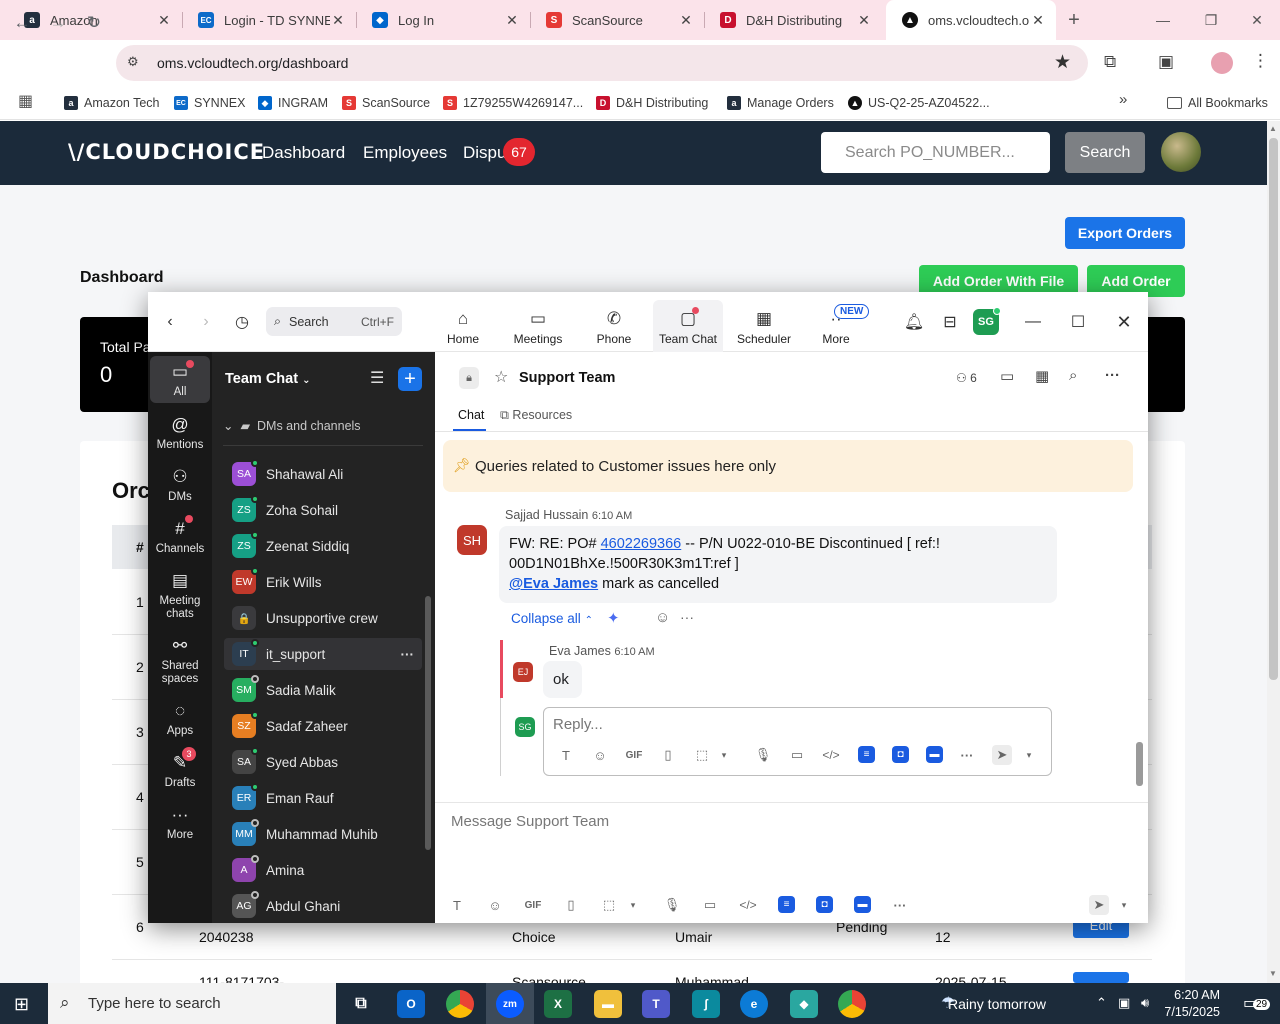 This screenshot has height=1024, width=1280. I want to click on members-count: ⚇ 6, so click(966, 378).